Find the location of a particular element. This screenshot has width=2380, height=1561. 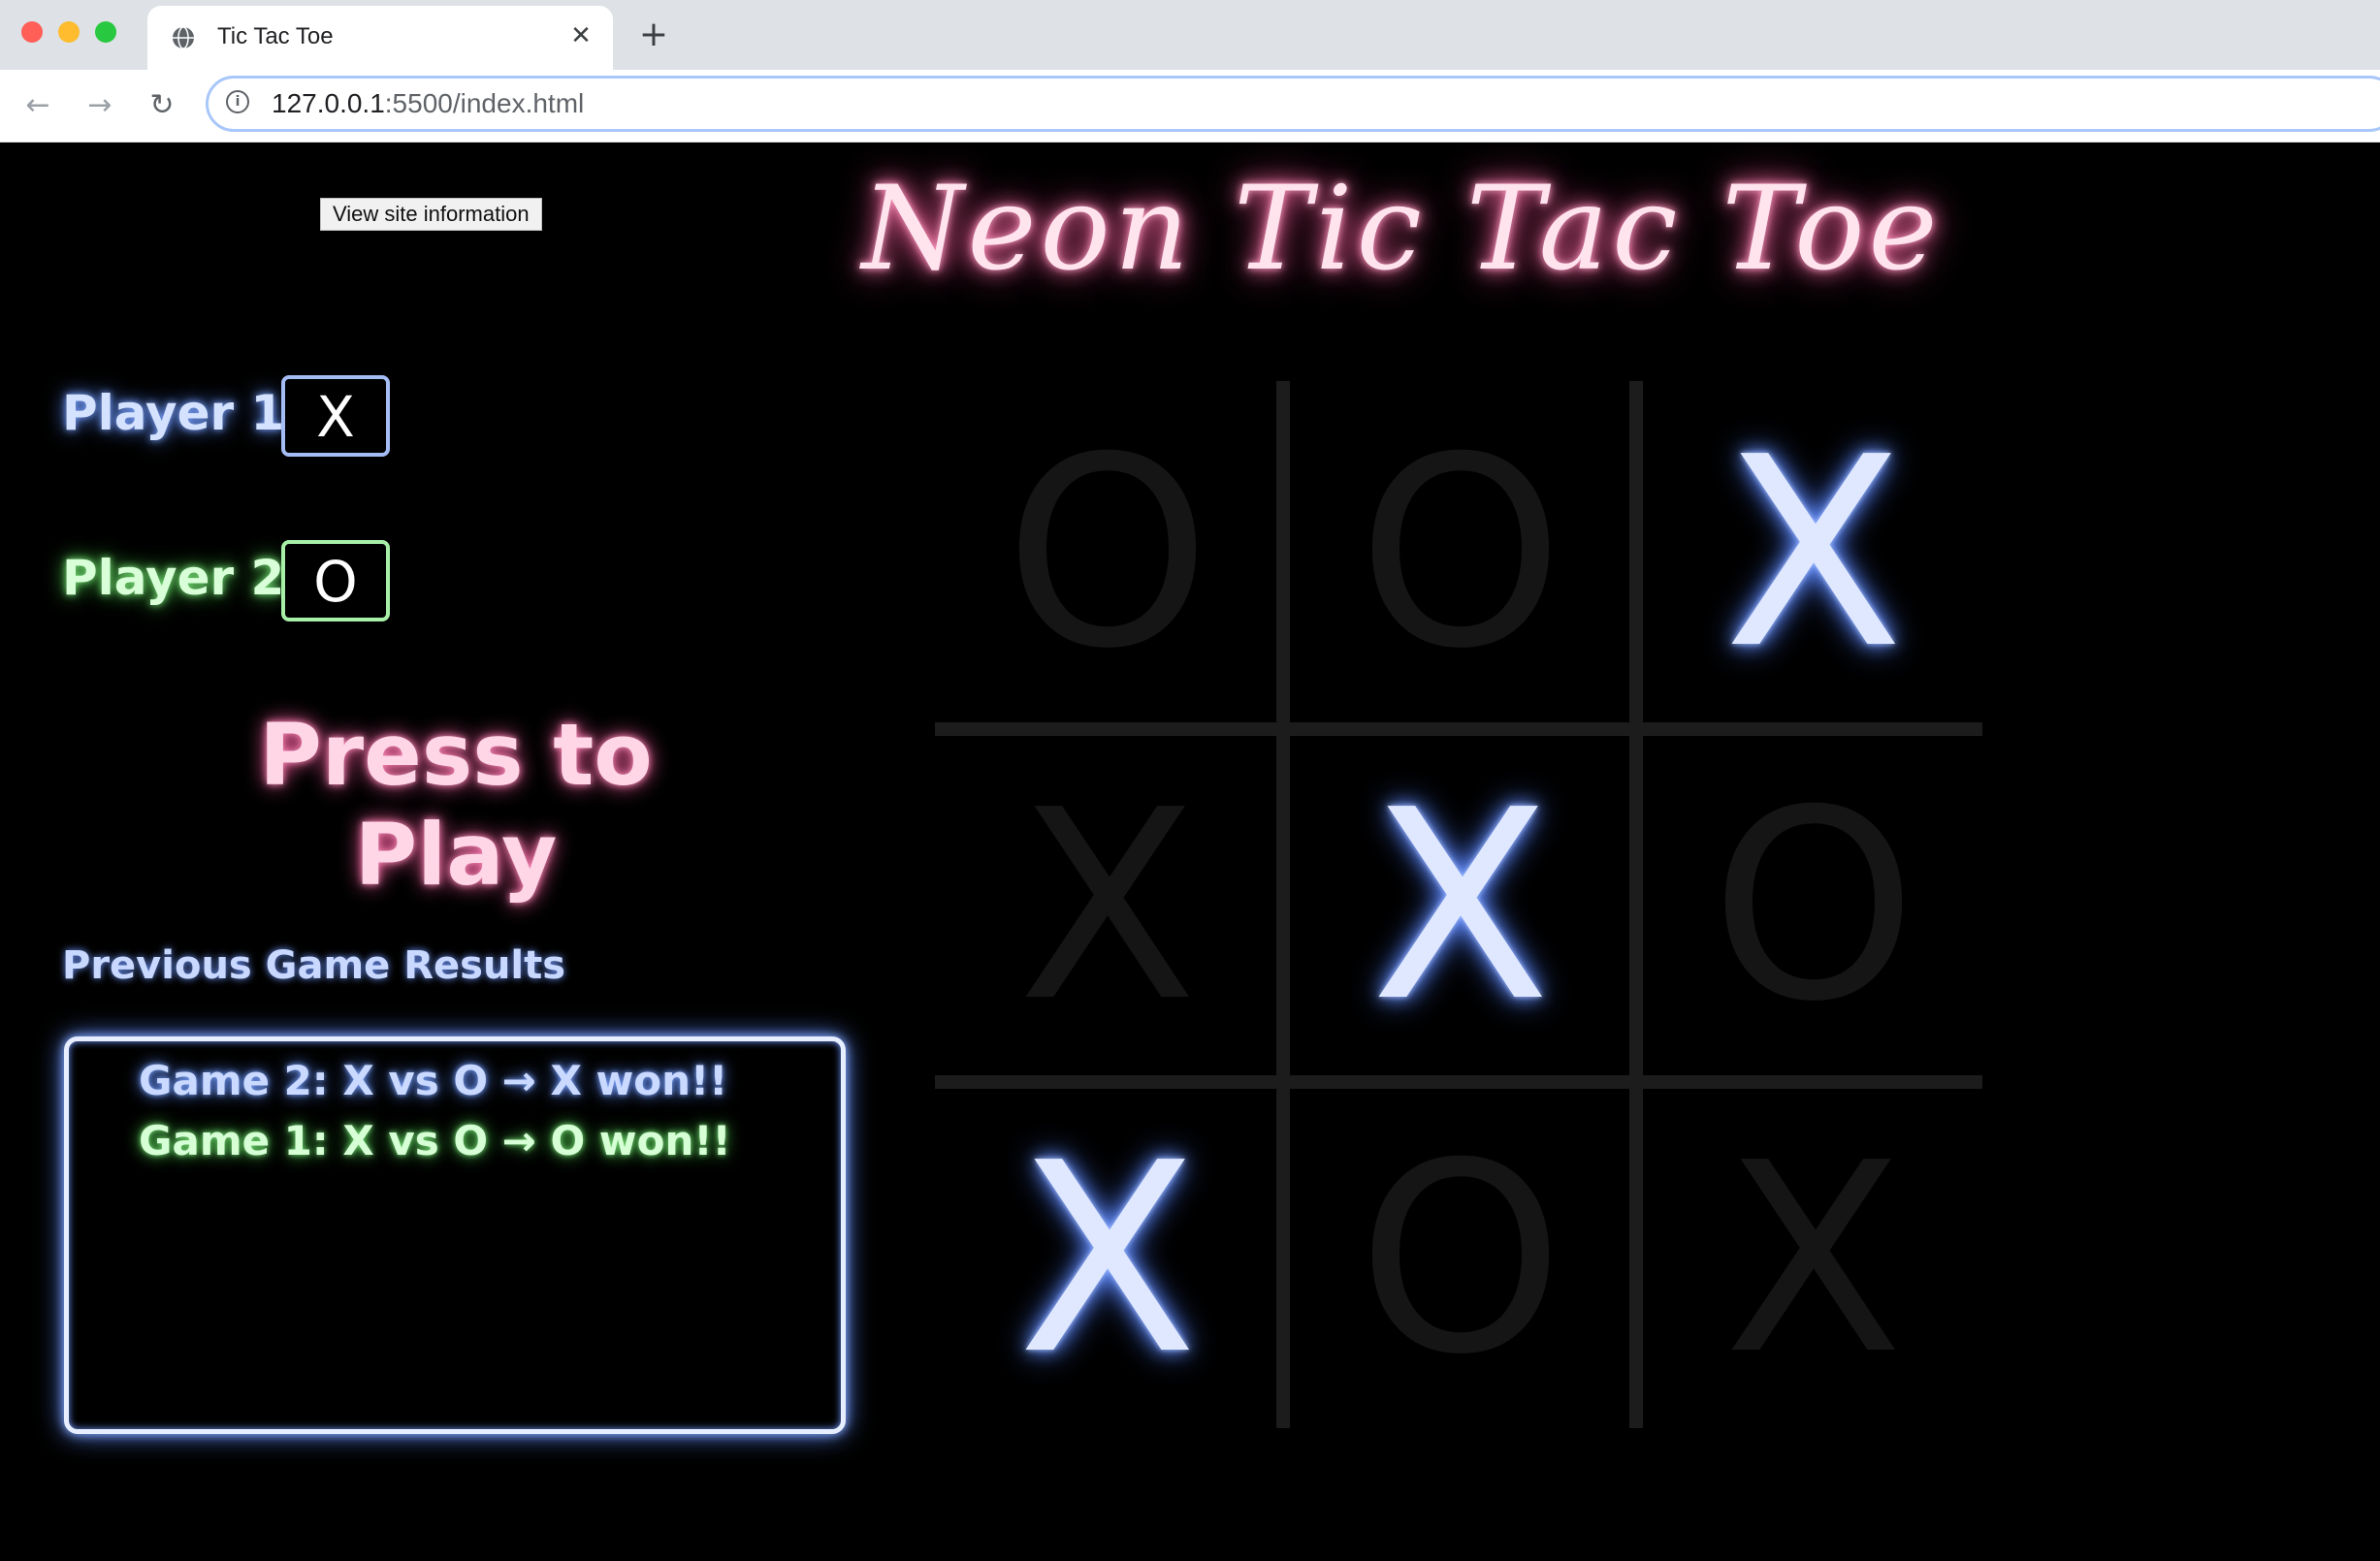

player1-symbol: X is located at coordinates (335, 416).